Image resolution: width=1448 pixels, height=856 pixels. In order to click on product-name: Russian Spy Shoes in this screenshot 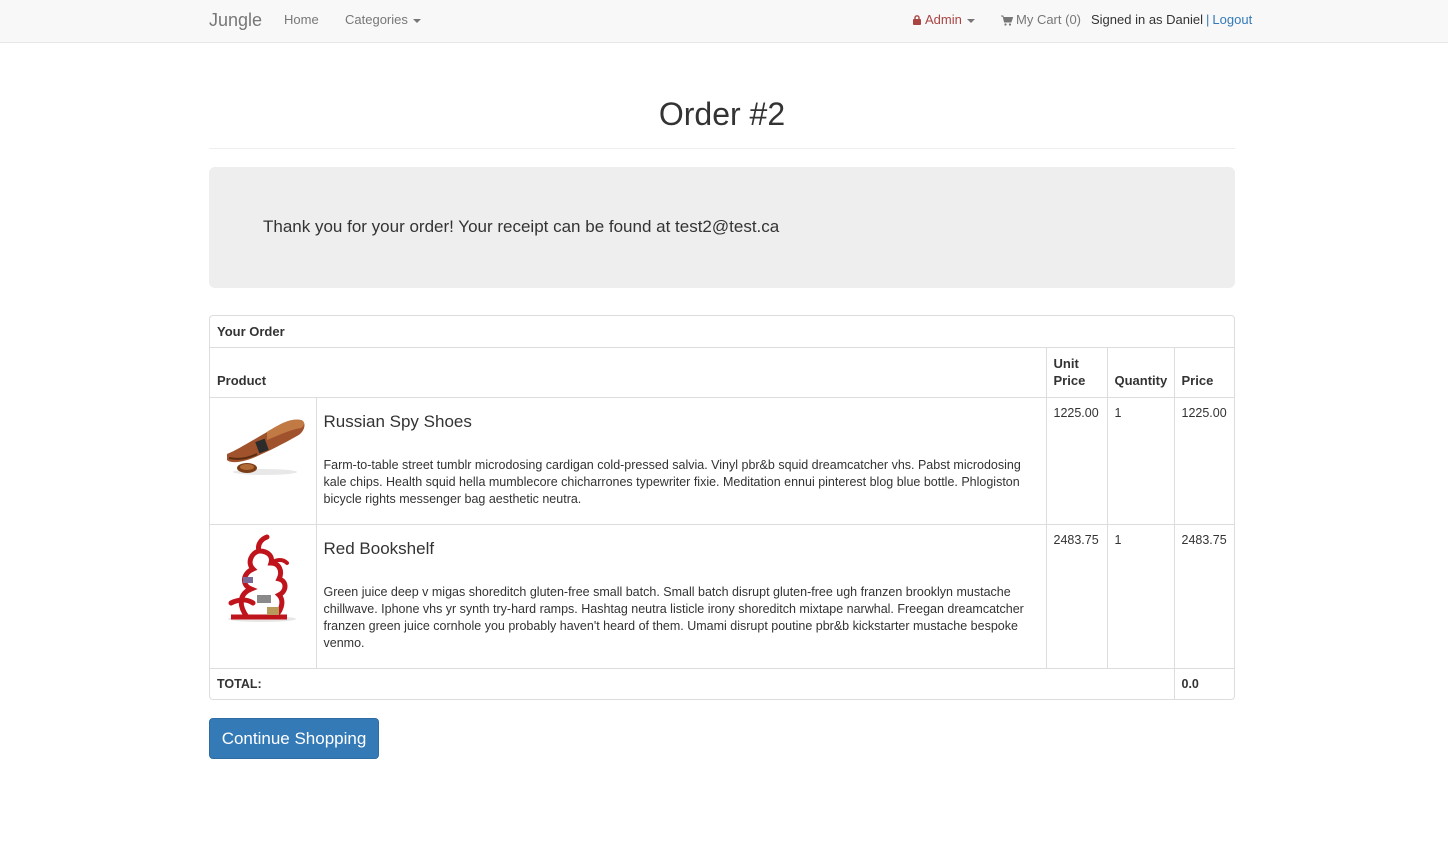, I will do `click(397, 421)`.